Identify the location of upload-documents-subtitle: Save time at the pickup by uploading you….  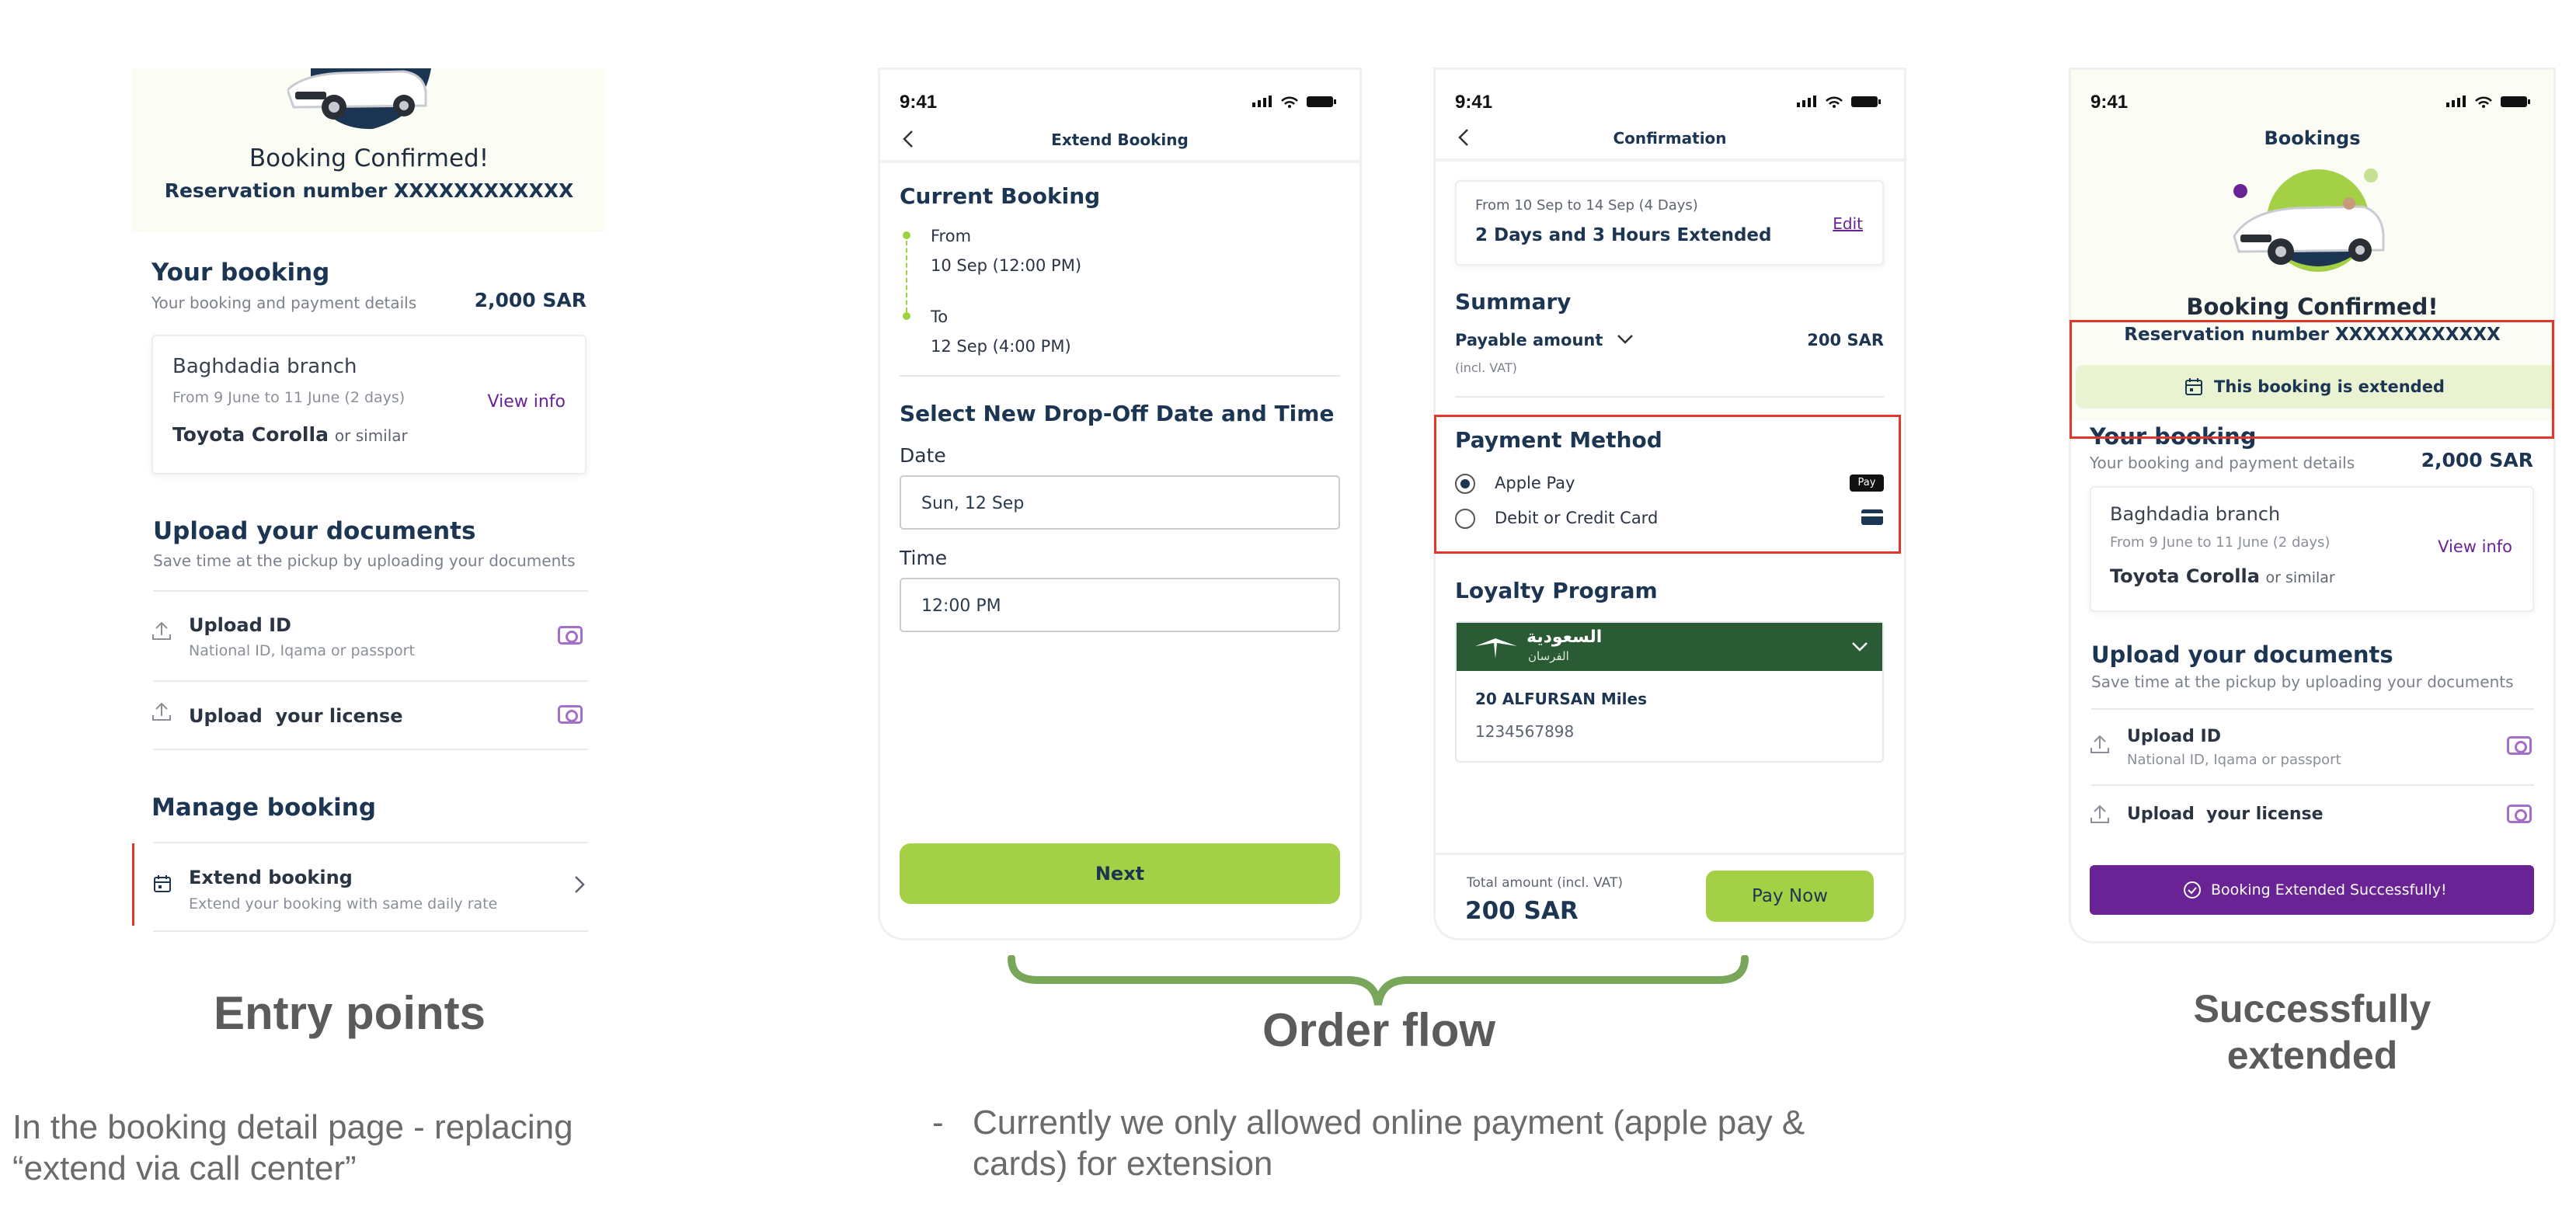
(364, 560).